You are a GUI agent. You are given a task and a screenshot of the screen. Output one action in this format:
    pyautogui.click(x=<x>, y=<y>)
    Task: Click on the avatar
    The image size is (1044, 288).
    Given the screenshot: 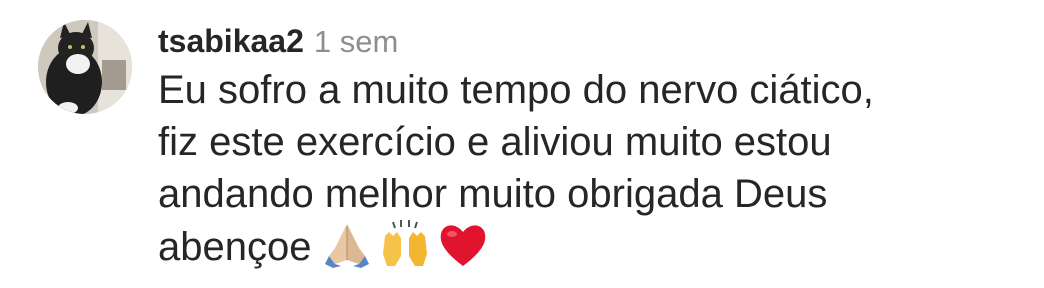 What is the action you would take?
    pyautogui.click(x=85, y=67)
    